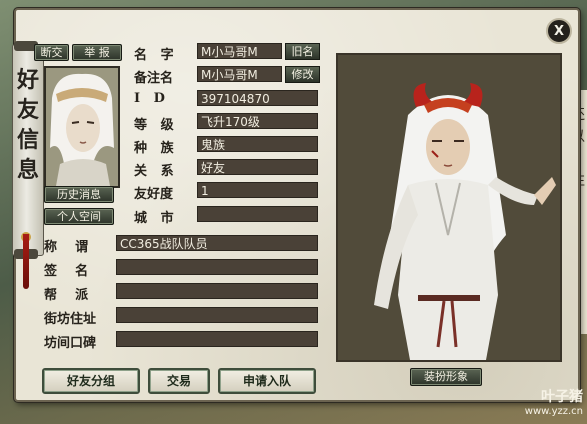  What do you see at coordinates (79, 216) in the screenshot?
I see `personal-space-button: 个人空间` at bounding box center [79, 216].